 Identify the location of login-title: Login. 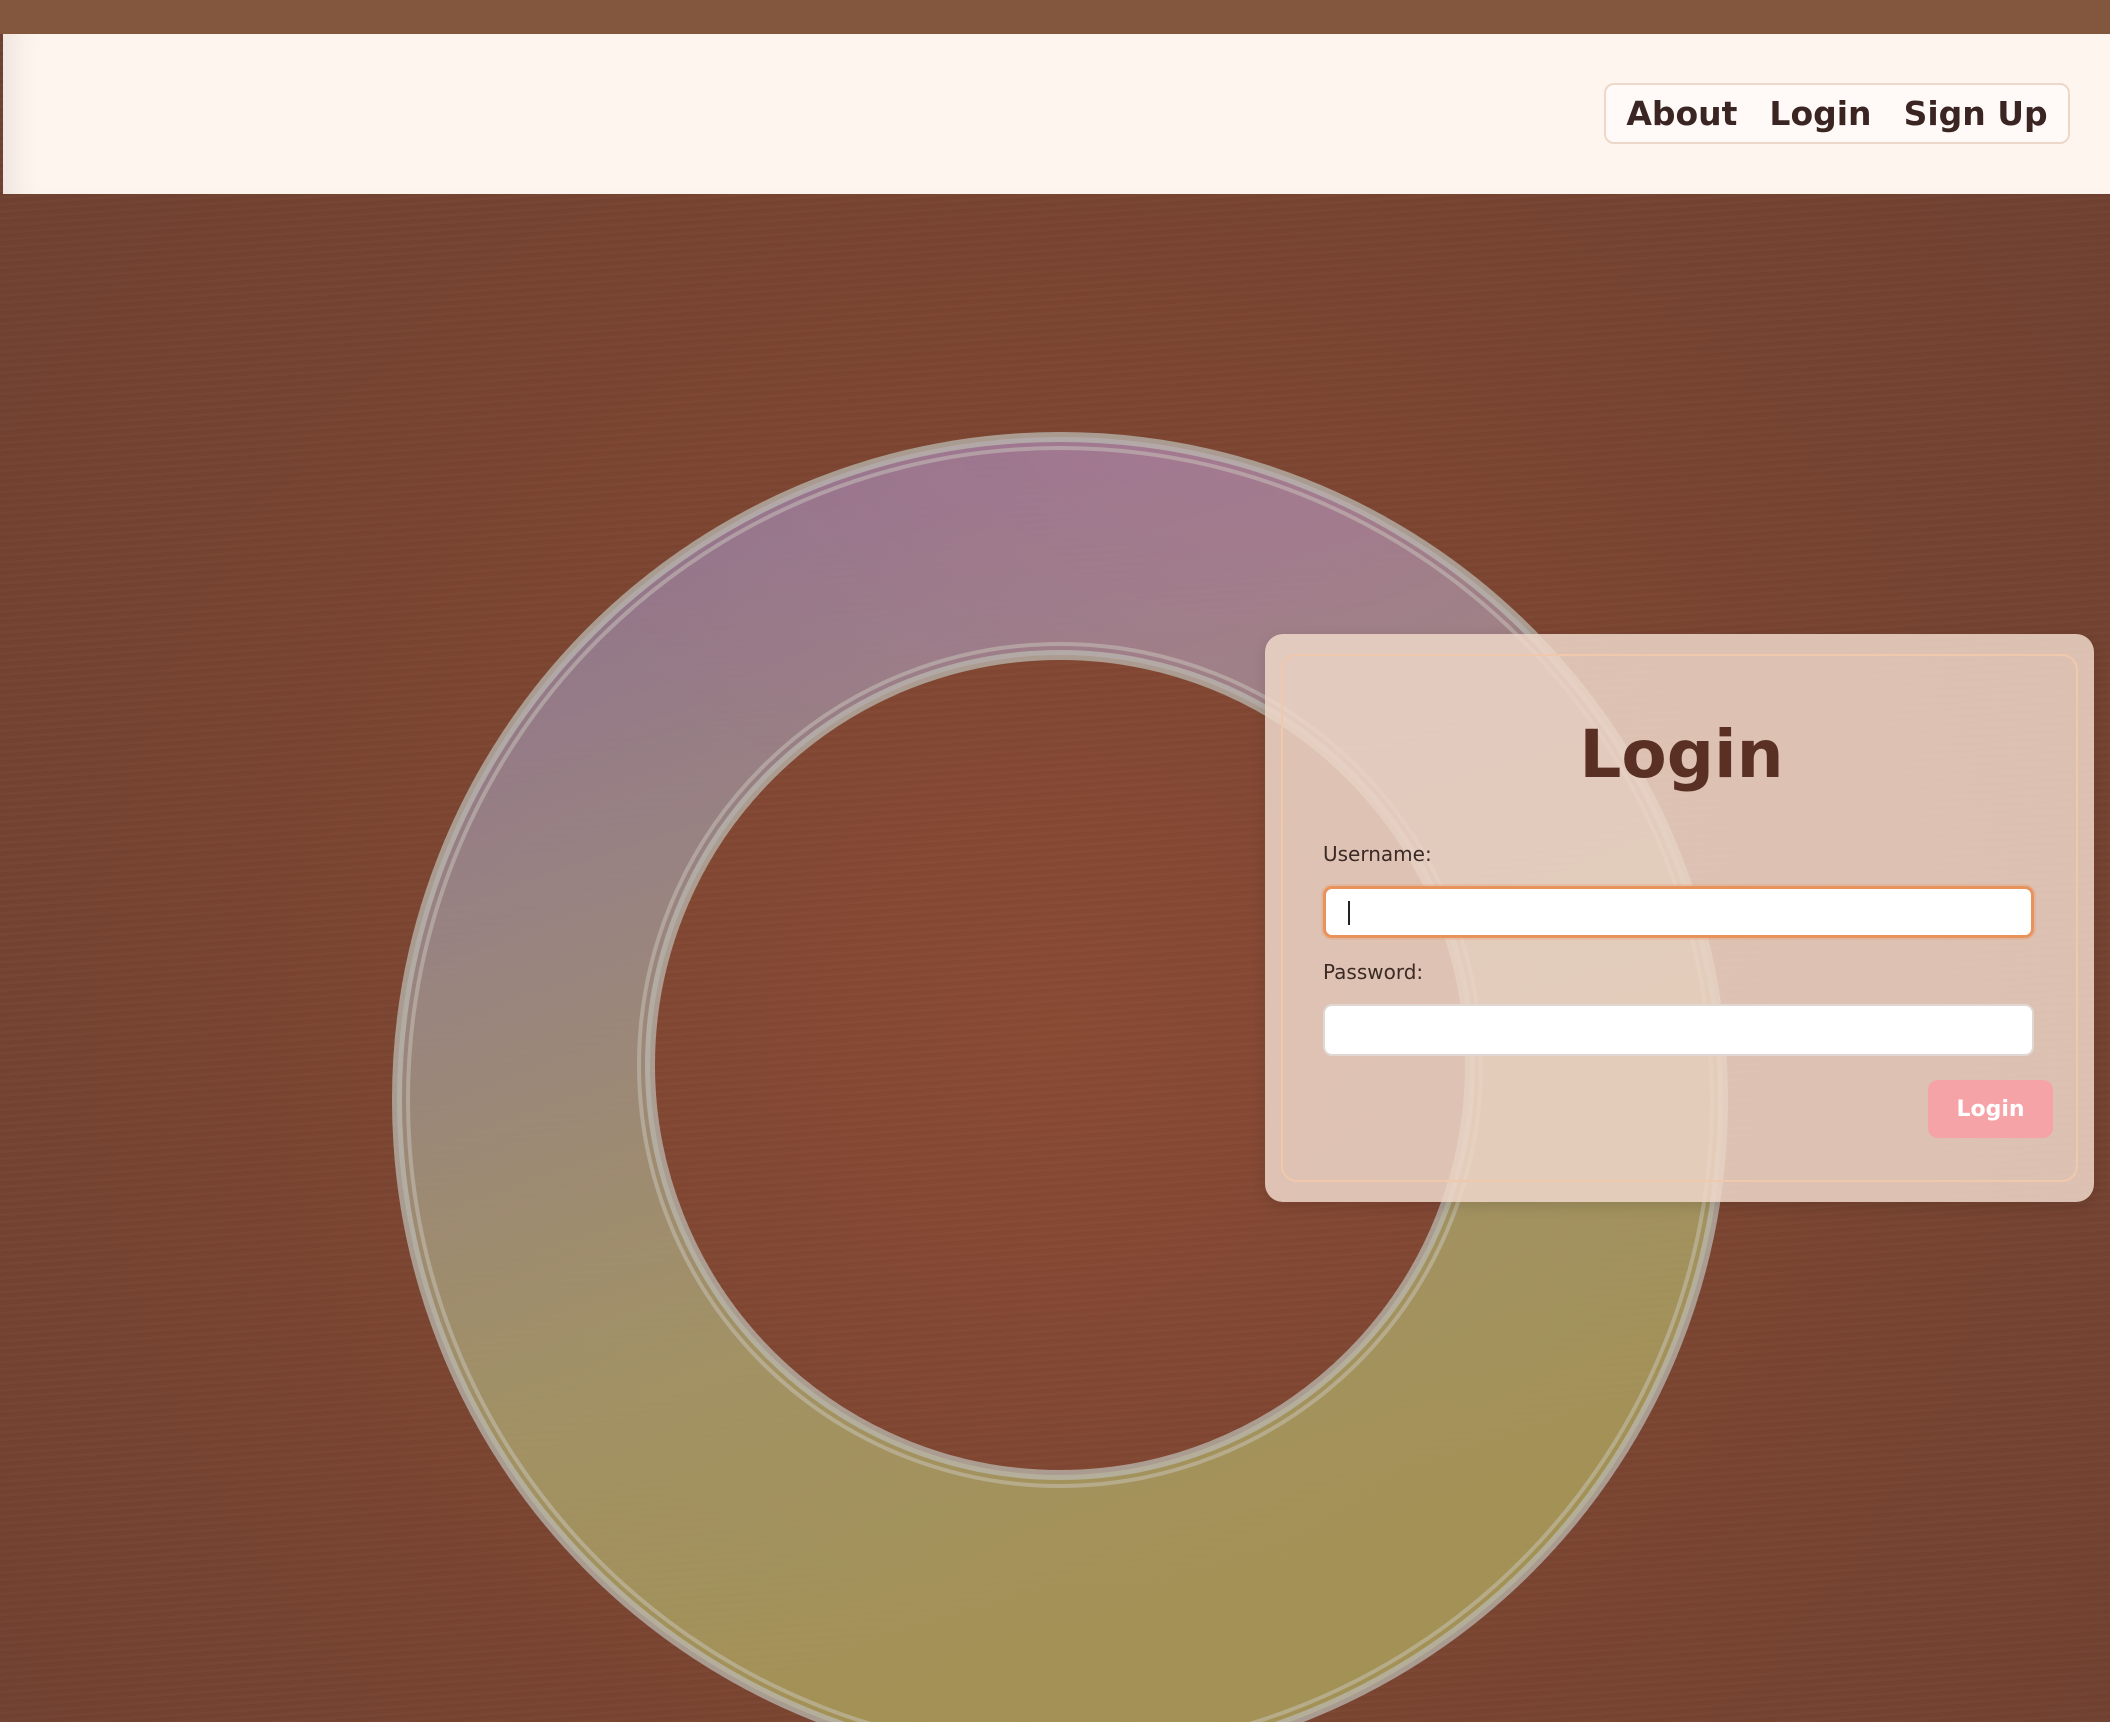
(1681, 754).